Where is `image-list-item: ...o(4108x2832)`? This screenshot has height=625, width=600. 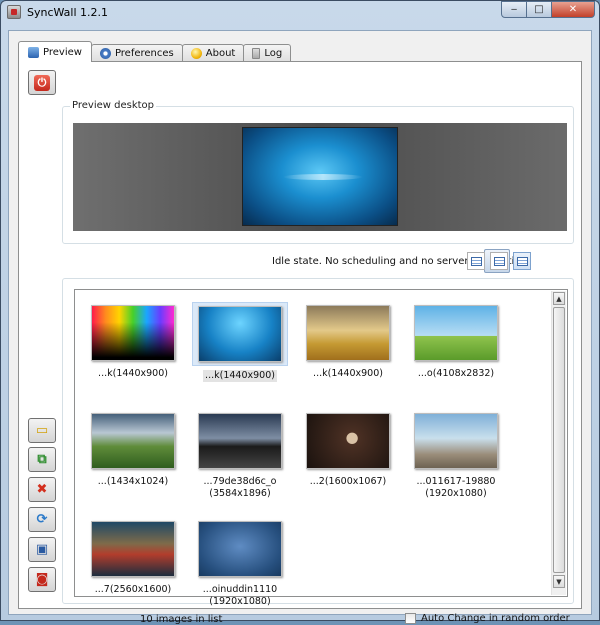 image-list-item: ...o(4108x2832) is located at coordinates (456, 341).